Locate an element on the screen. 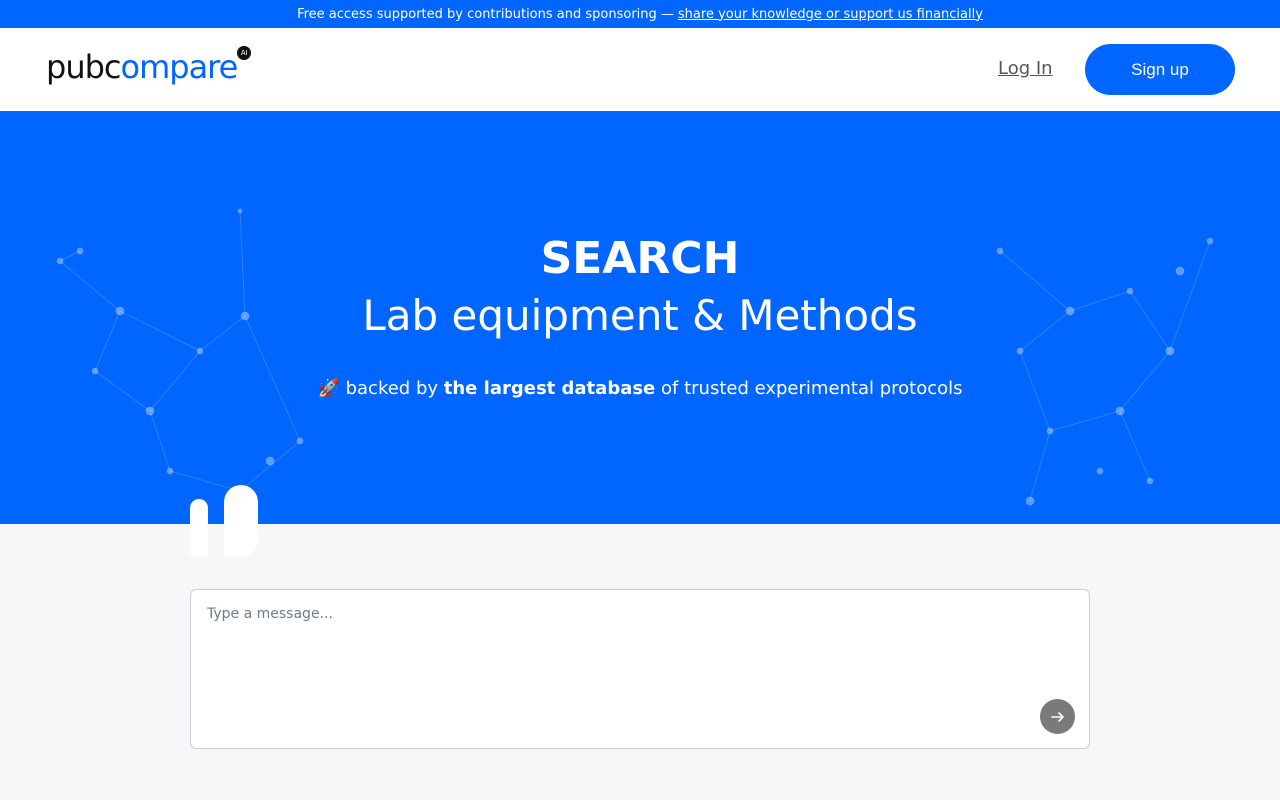  tagline-before: backed by is located at coordinates (392, 388).